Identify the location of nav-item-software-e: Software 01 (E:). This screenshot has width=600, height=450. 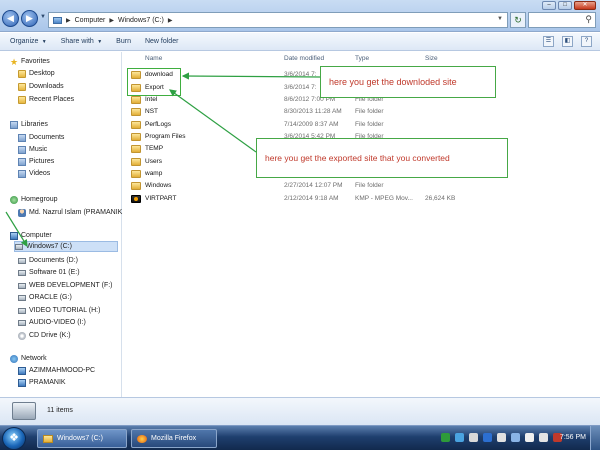
(49, 272).